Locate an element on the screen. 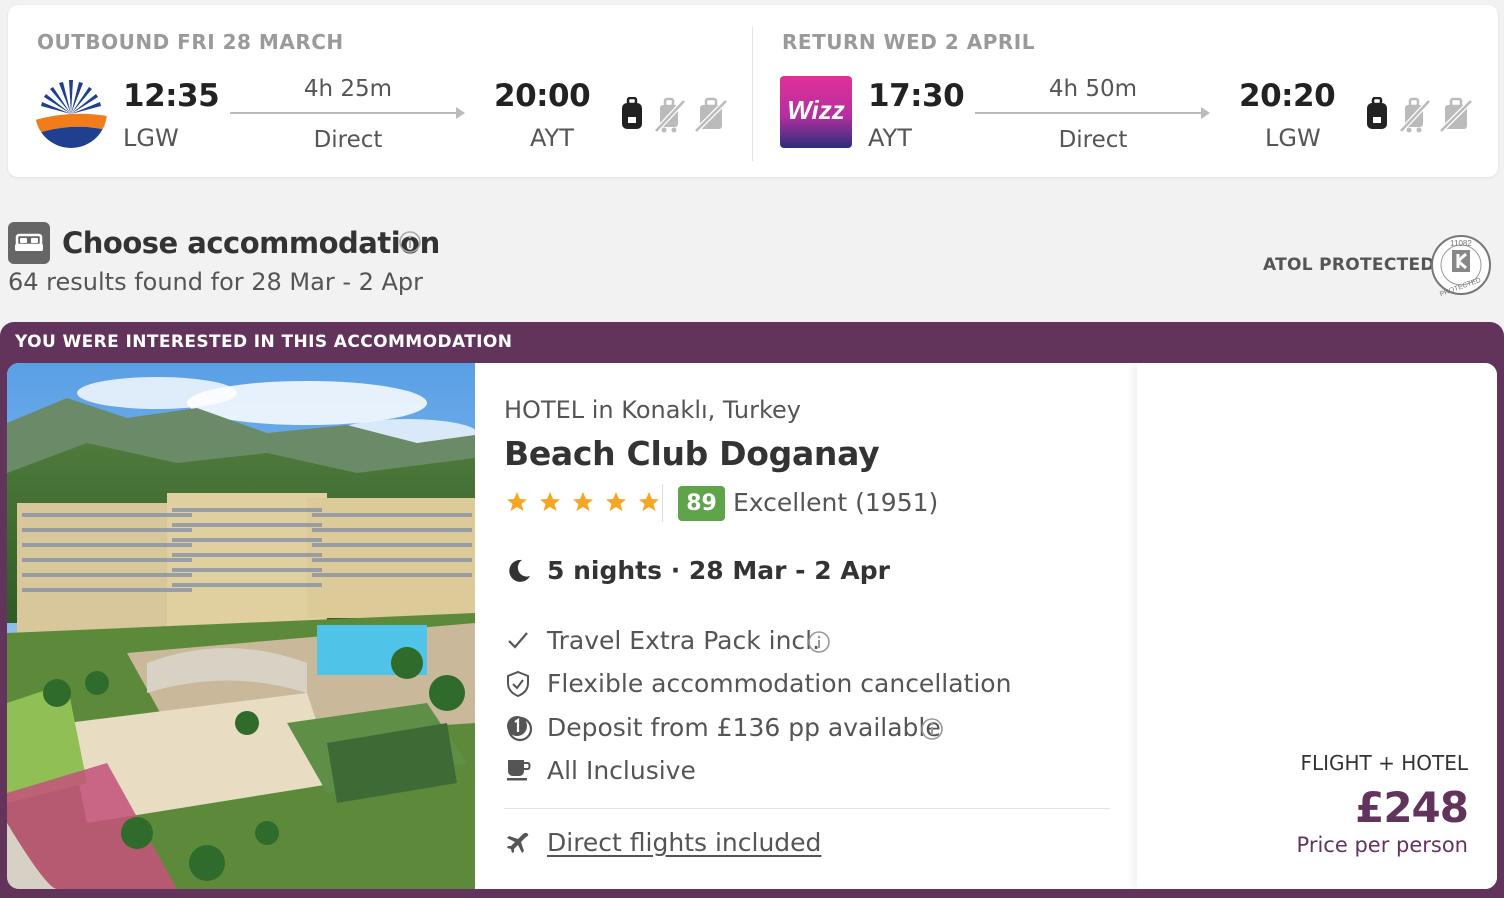 The image size is (1504, 898). outbound-arrive-time: 20:00 is located at coordinates (542, 96).